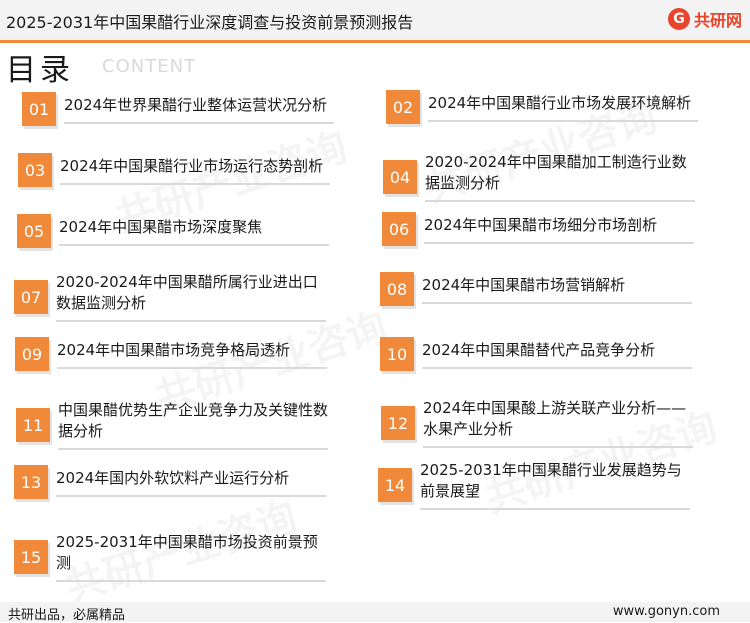 The image size is (750, 623). Describe the element at coordinates (400, 177) in the screenshot. I see `toc-number: 04` at that location.